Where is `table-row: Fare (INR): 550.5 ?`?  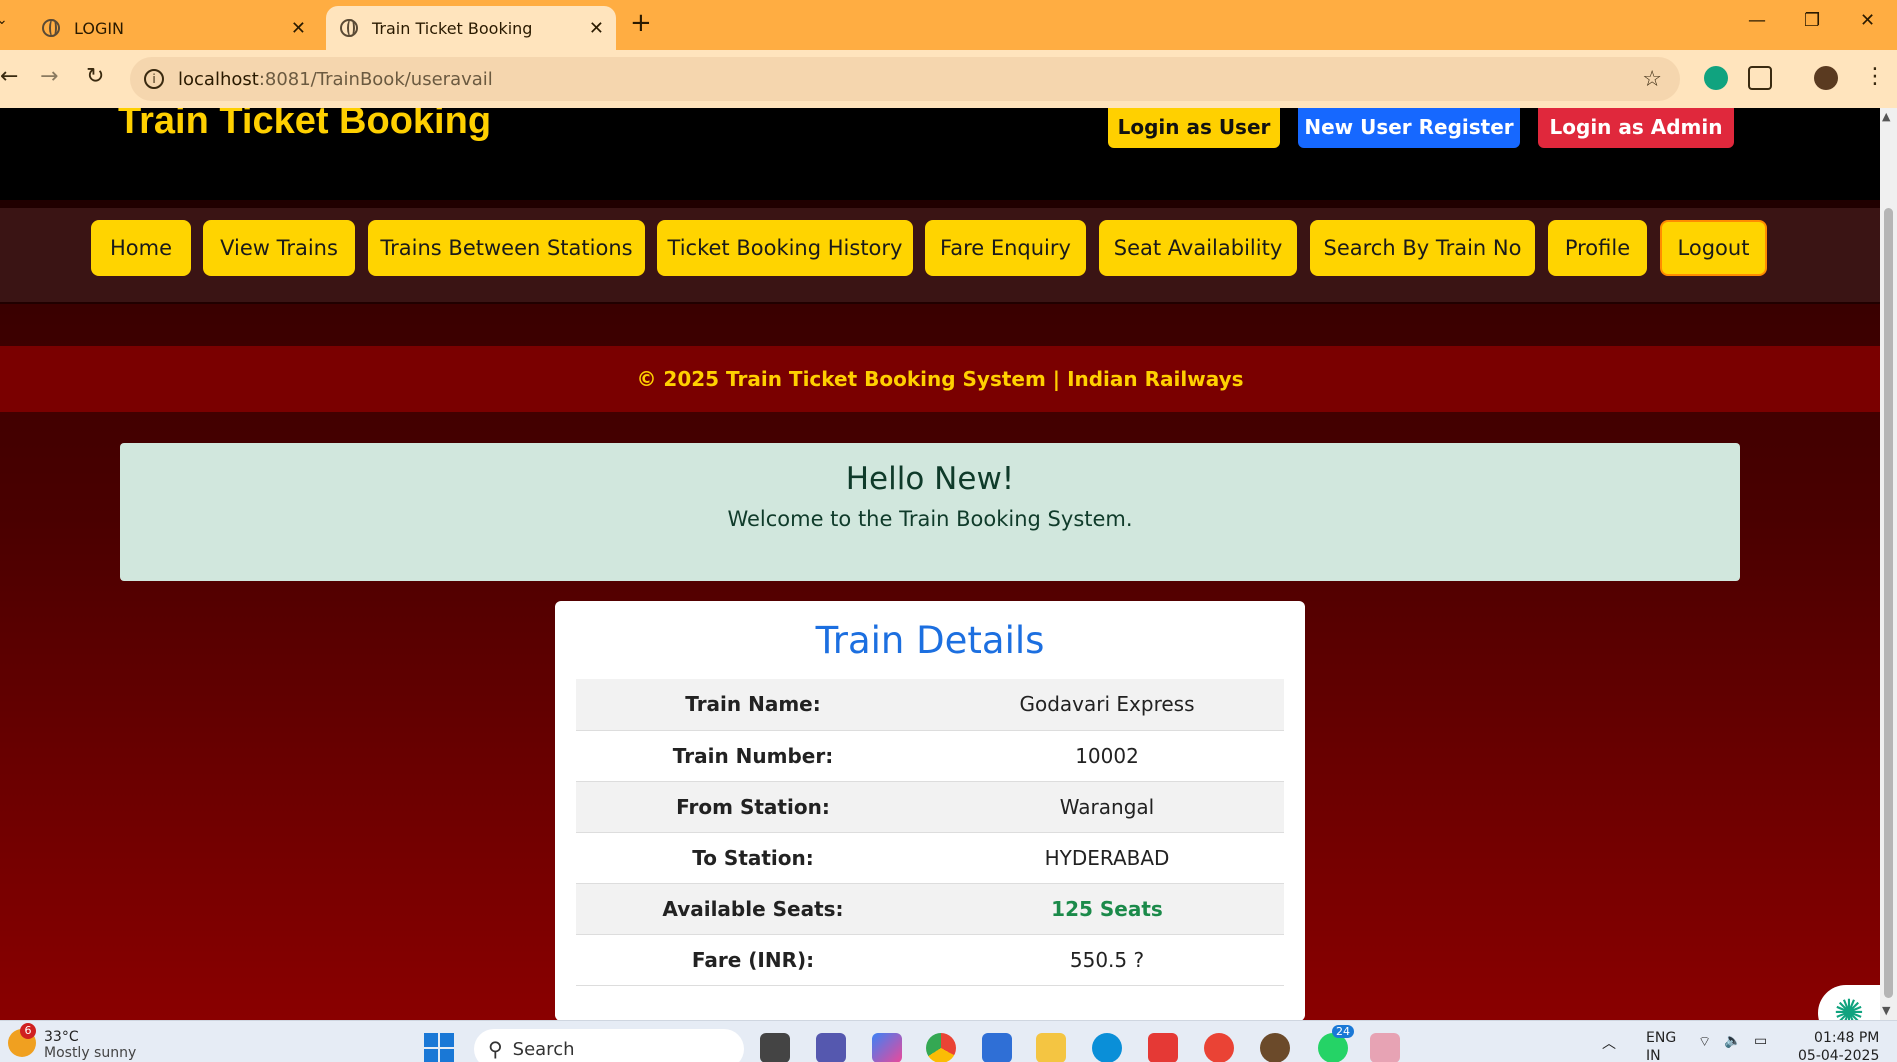
table-row: Fare (INR): 550.5 ? is located at coordinates (930, 960).